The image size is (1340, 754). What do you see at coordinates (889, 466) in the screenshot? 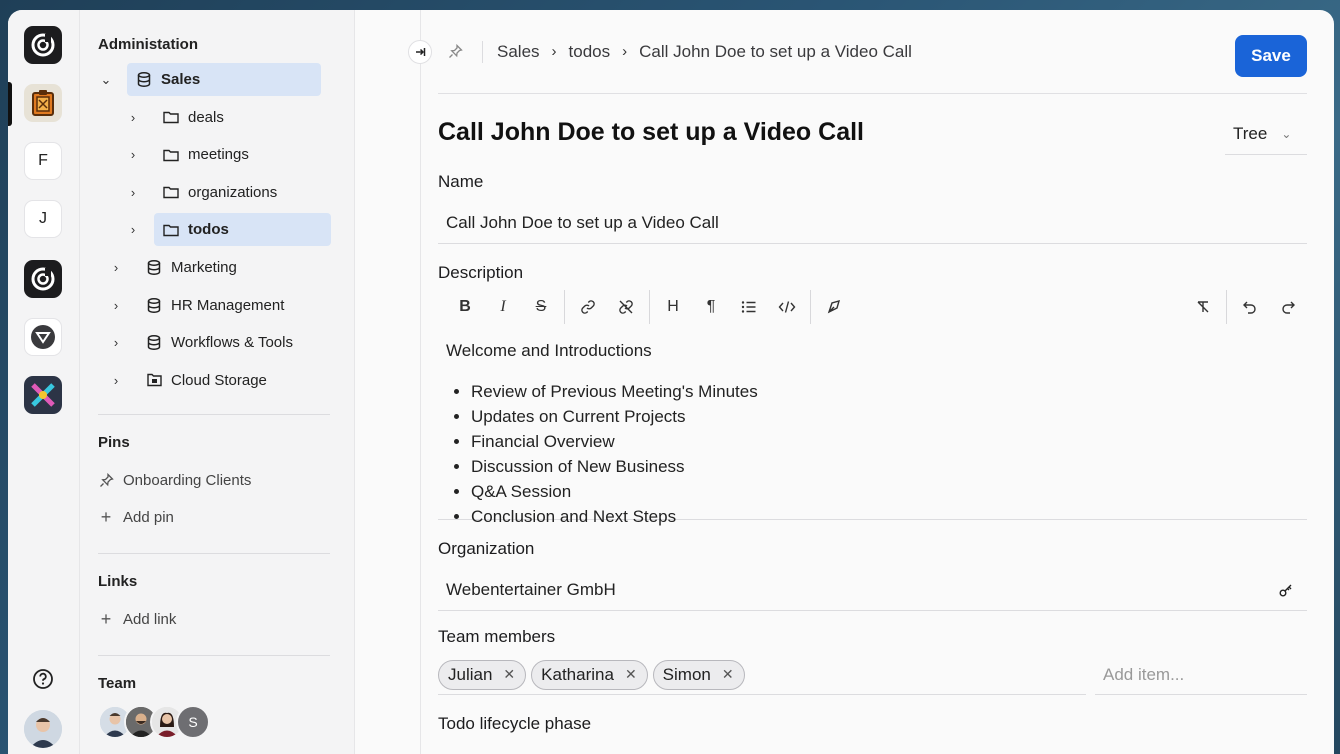
I see `list-item: Discussion of New Business` at bounding box center [889, 466].